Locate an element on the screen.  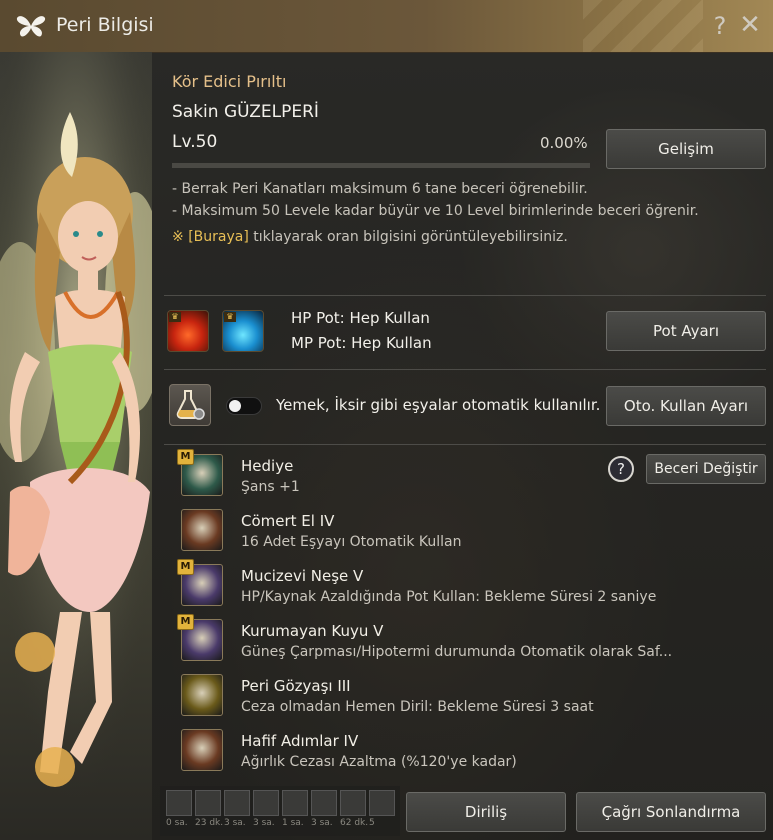
skill-name: Kurumayan Kuyu V is located at coordinates (312, 631).